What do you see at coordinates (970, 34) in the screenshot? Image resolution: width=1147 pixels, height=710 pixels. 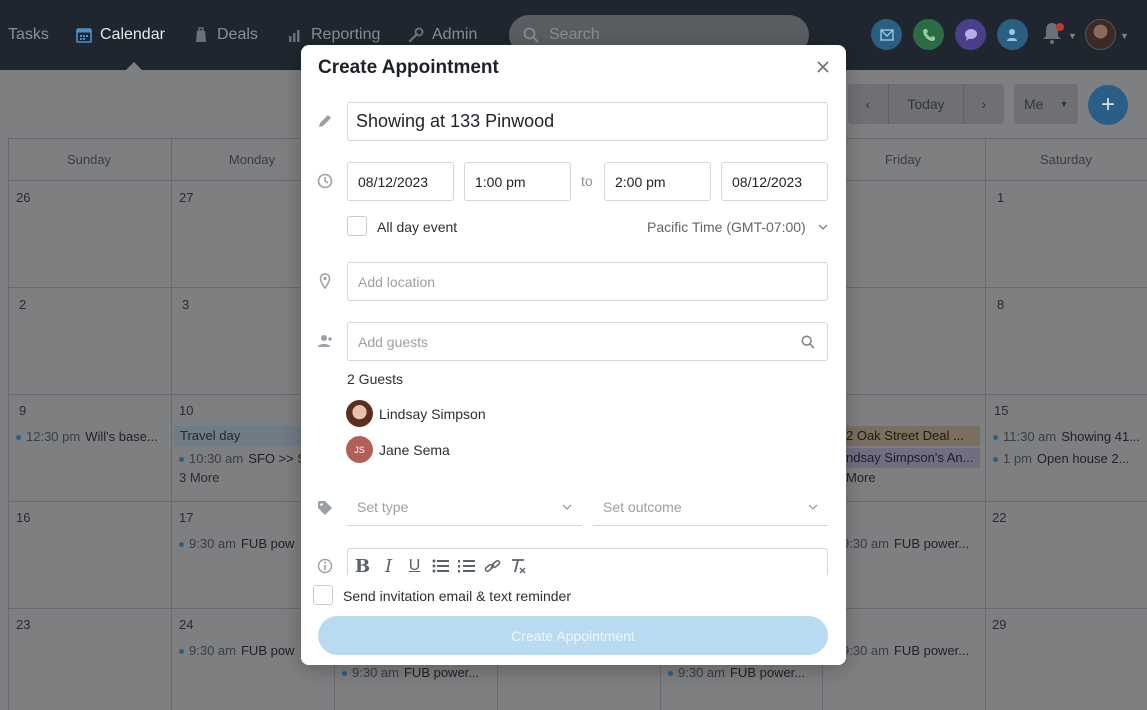 I see `chat-button` at bounding box center [970, 34].